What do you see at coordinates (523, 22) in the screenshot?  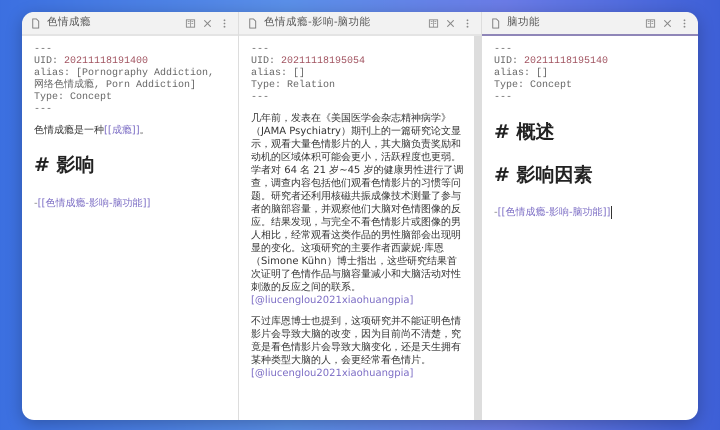 I see `pane-title: 脑功能` at bounding box center [523, 22].